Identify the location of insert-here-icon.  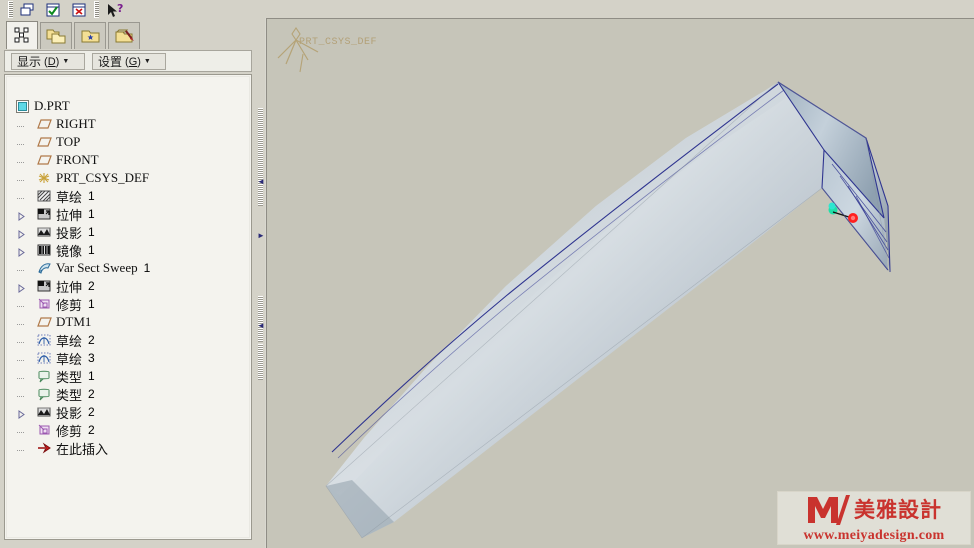
(44, 448).